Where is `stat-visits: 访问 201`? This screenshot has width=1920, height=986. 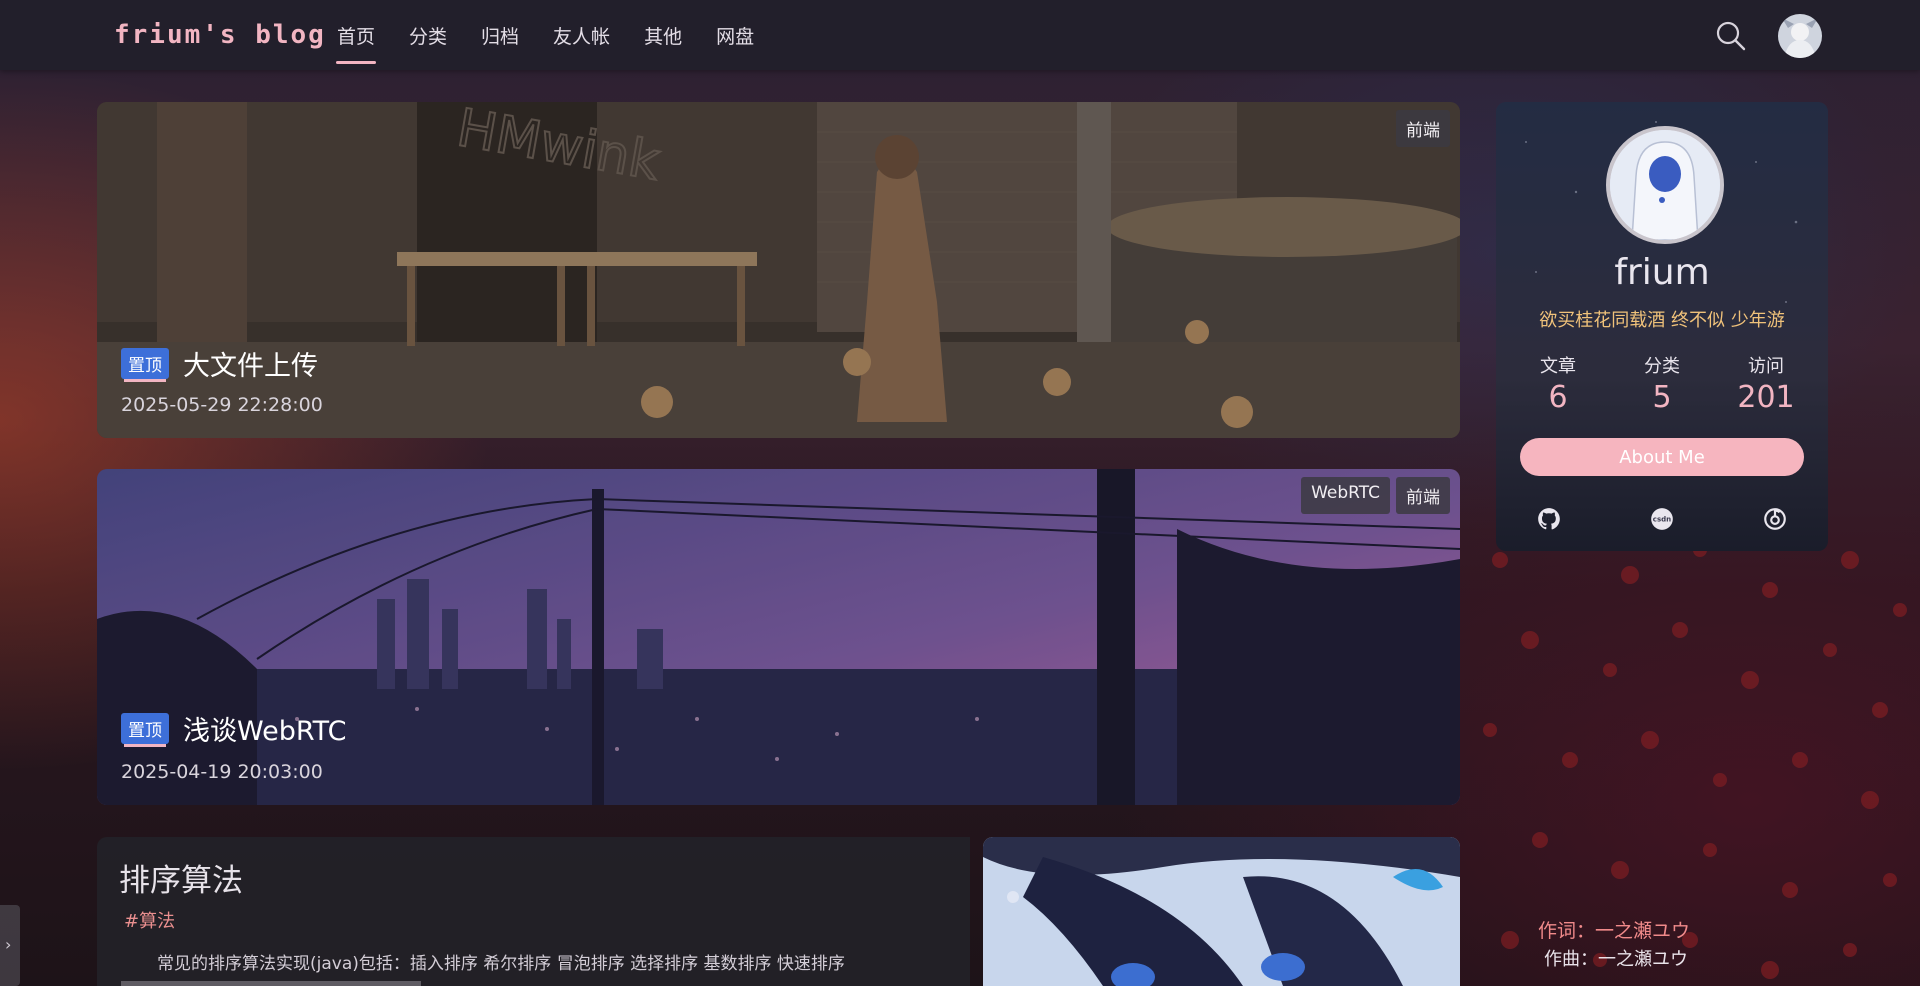 stat-visits: 访问 201 is located at coordinates (1766, 383).